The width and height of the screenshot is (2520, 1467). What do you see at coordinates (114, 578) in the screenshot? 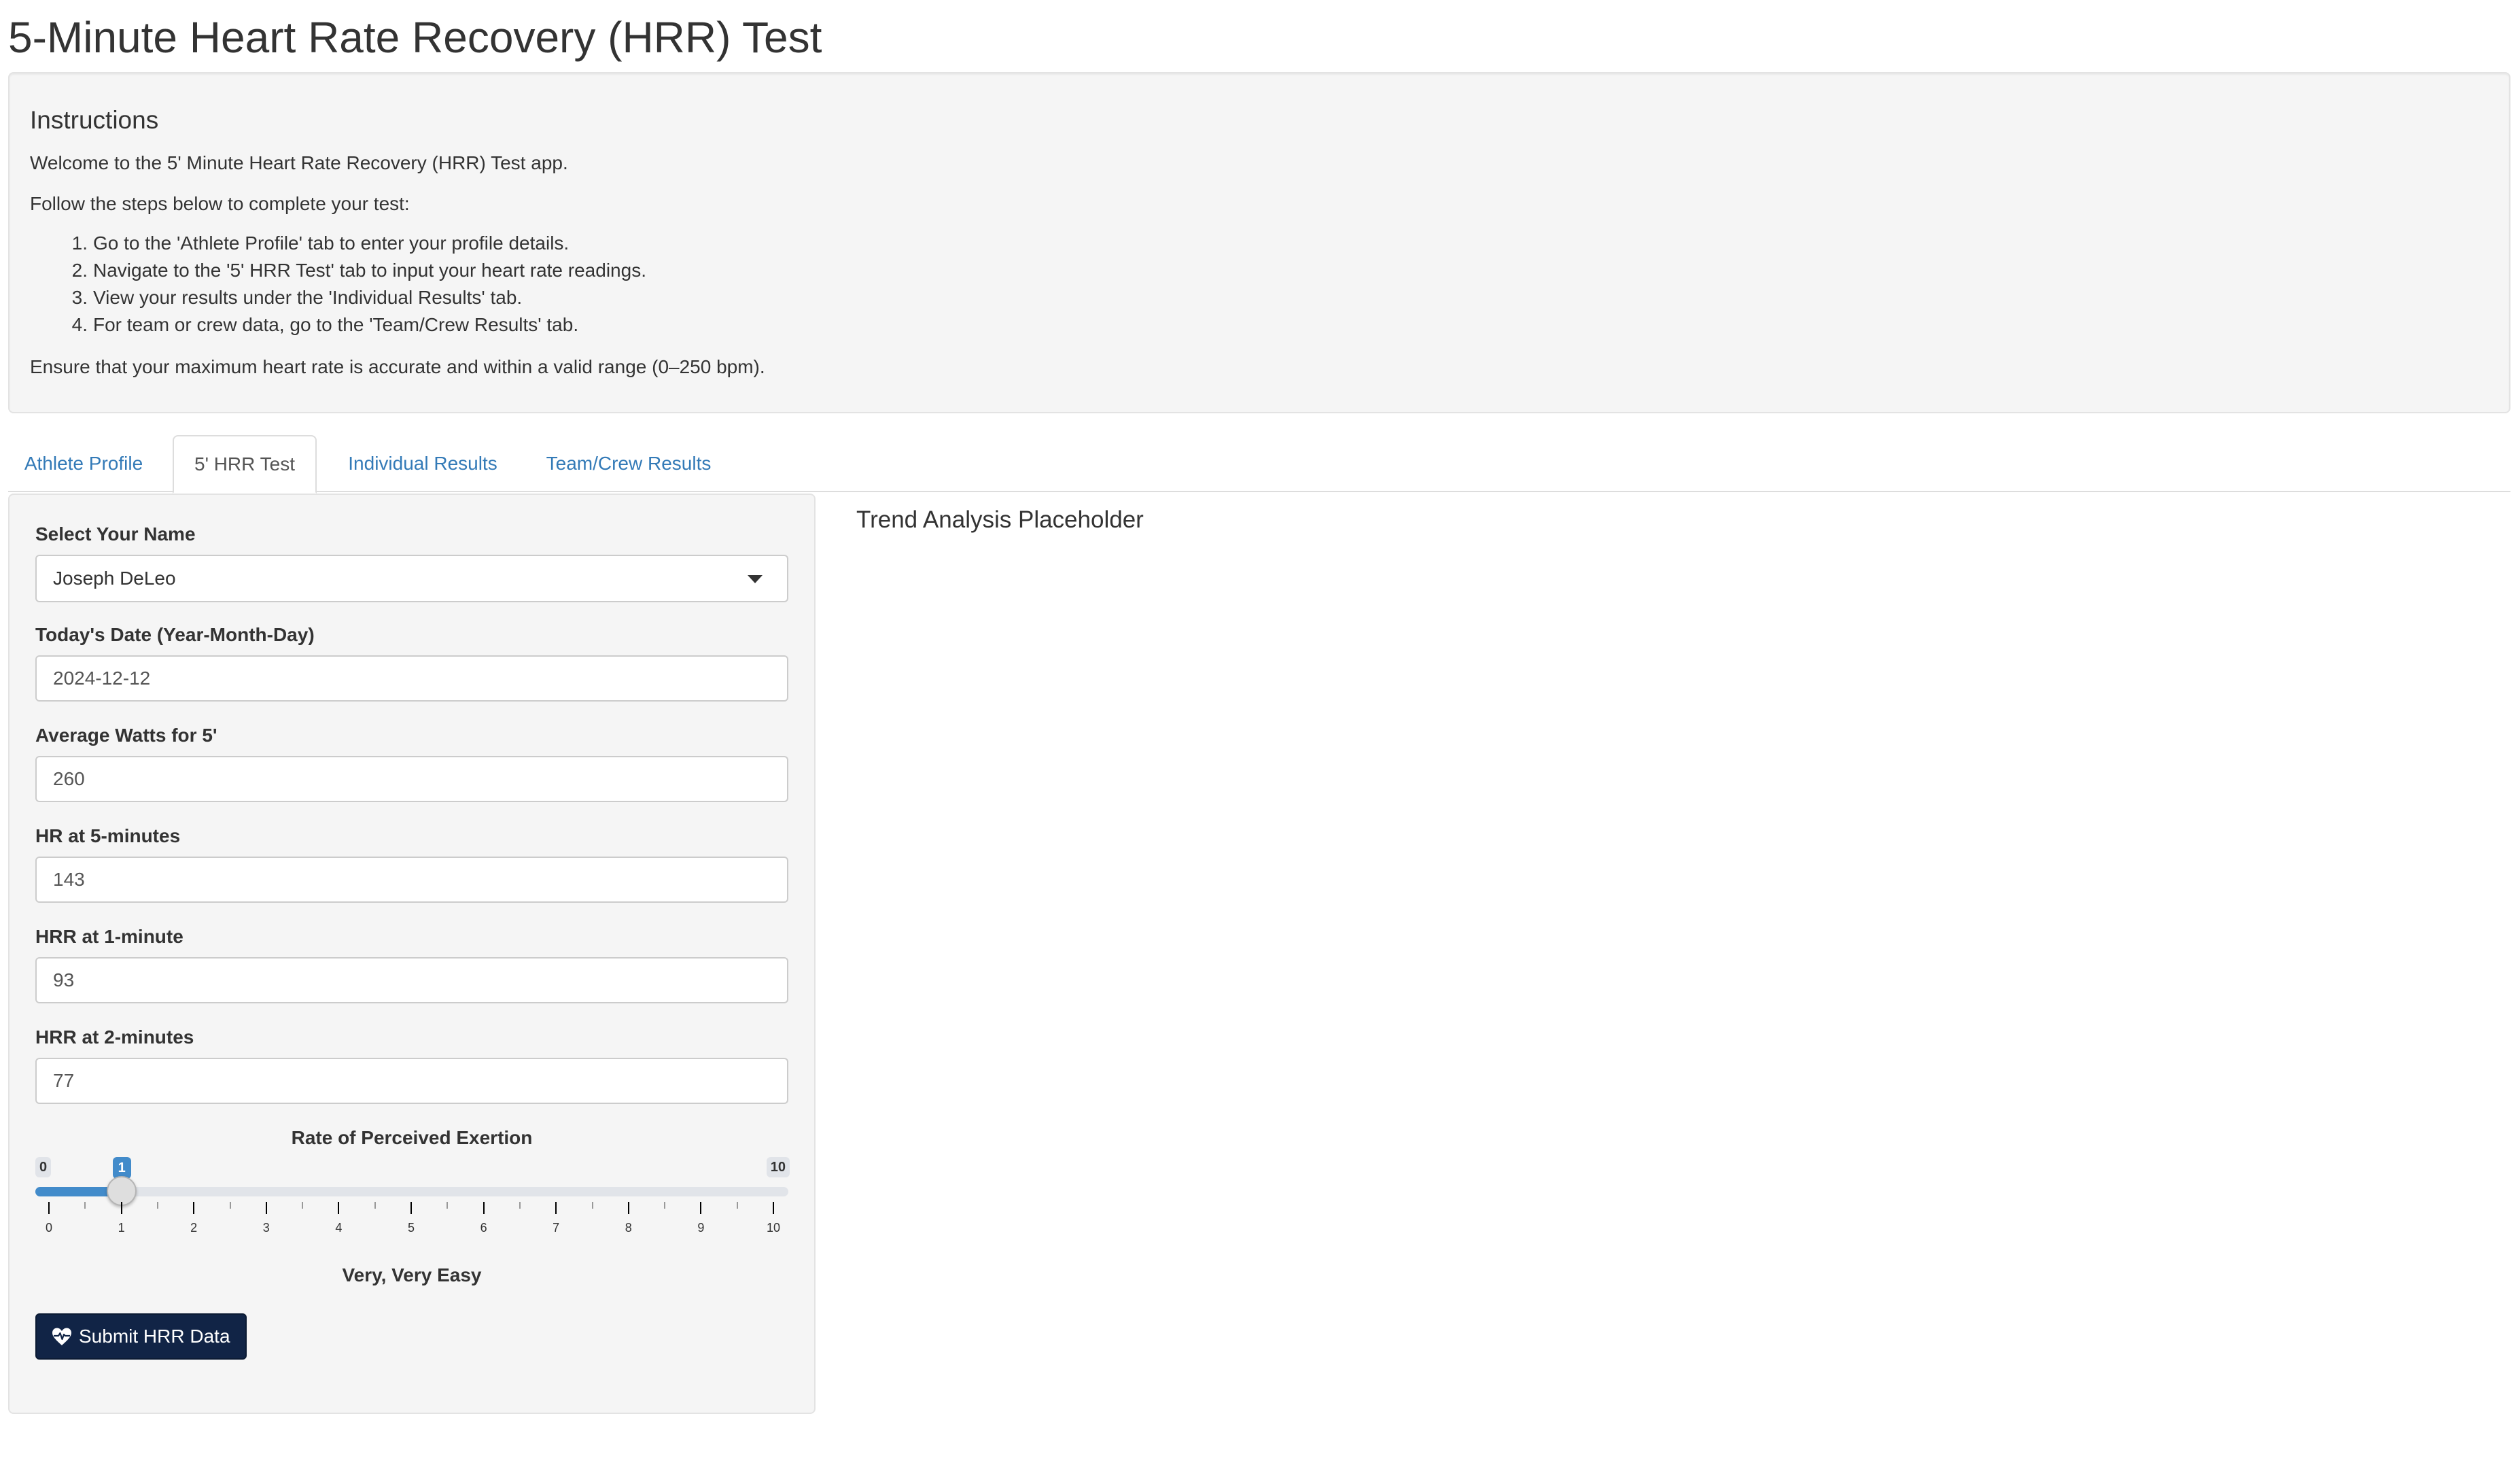
I see `name-select-value: Joseph DeLeo` at bounding box center [114, 578].